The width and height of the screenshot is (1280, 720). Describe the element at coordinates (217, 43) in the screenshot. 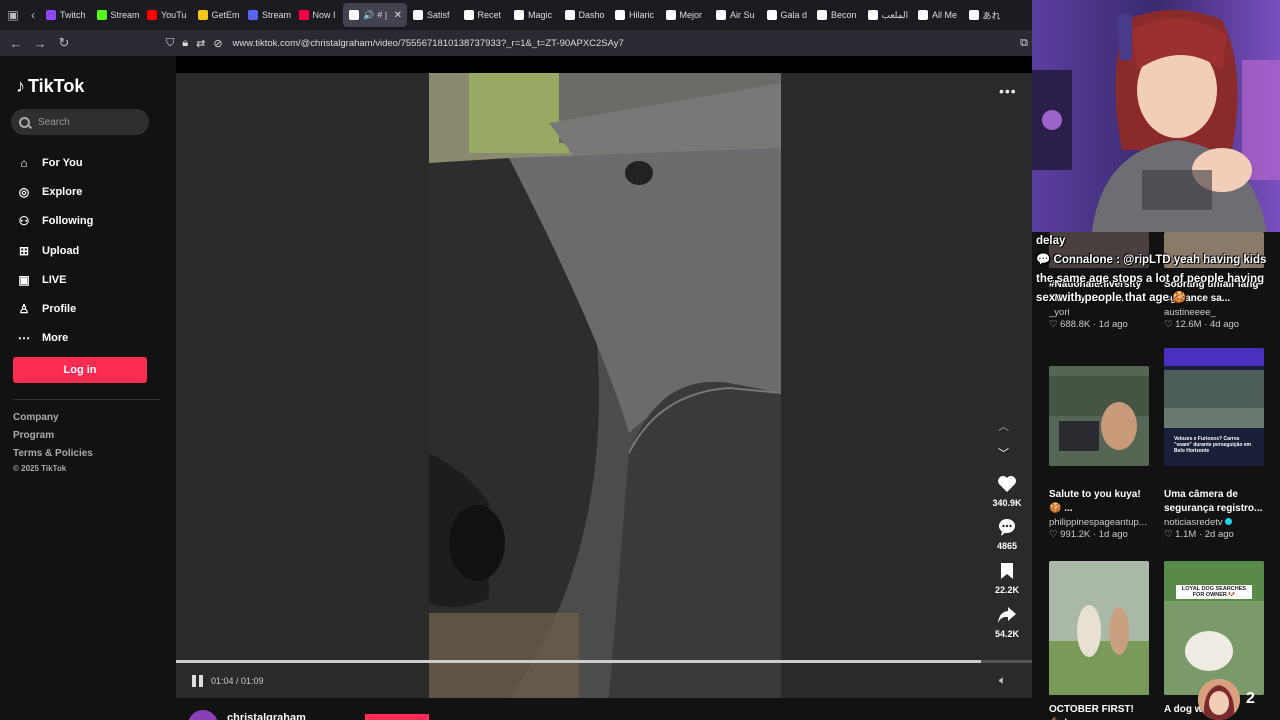

I see `autoplay-blocked-icon: ⊘` at that location.